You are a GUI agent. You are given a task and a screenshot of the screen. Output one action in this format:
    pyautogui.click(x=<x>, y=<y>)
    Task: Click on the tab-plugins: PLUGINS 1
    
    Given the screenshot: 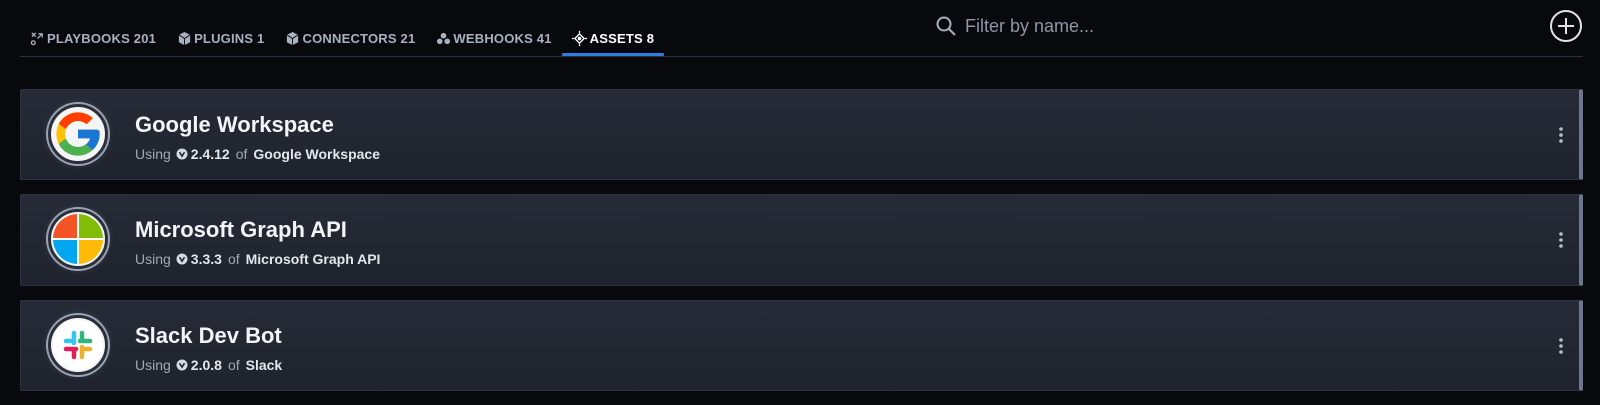 What is the action you would take?
    pyautogui.click(x=220, y=38)
    